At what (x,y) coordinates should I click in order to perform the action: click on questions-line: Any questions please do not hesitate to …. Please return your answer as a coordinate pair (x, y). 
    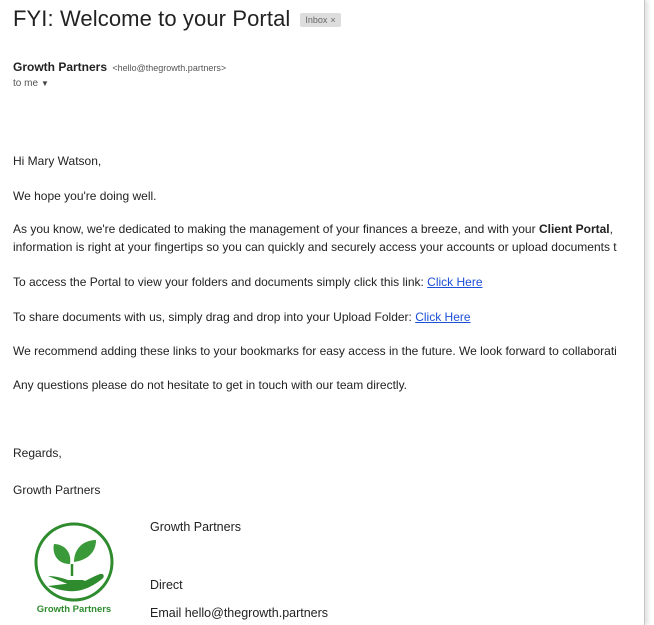
    Looking at the image, I should click on (210, 385).